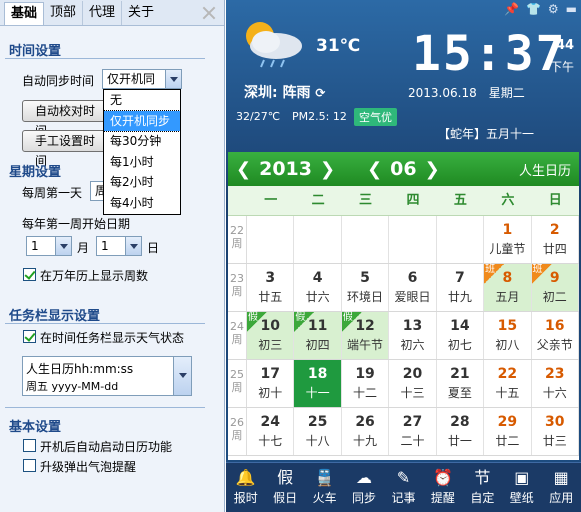 Image resolution: width=581 pixels, height=512 pixels. Describe the element at coordinates (555, 383) in the screenshot. I see `day-cell-23: 23 十六` at that location.